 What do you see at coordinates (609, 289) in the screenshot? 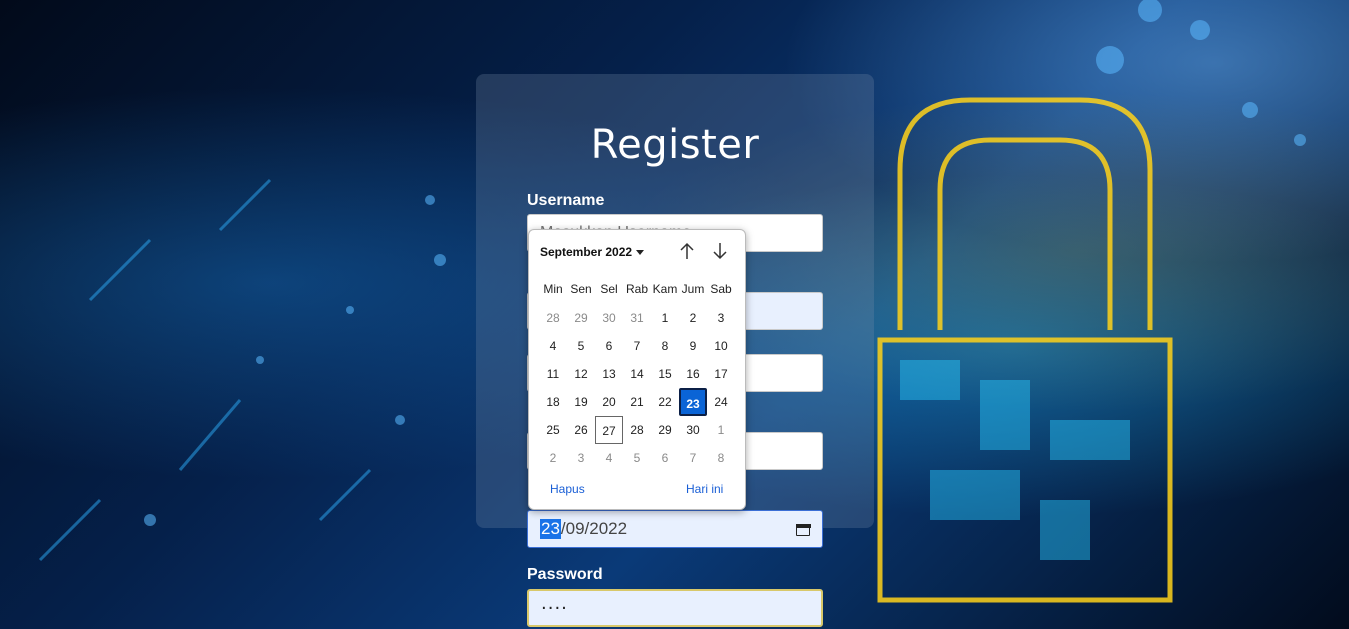
I see `weekday-label: Sel` at bounding box center [609, 289].